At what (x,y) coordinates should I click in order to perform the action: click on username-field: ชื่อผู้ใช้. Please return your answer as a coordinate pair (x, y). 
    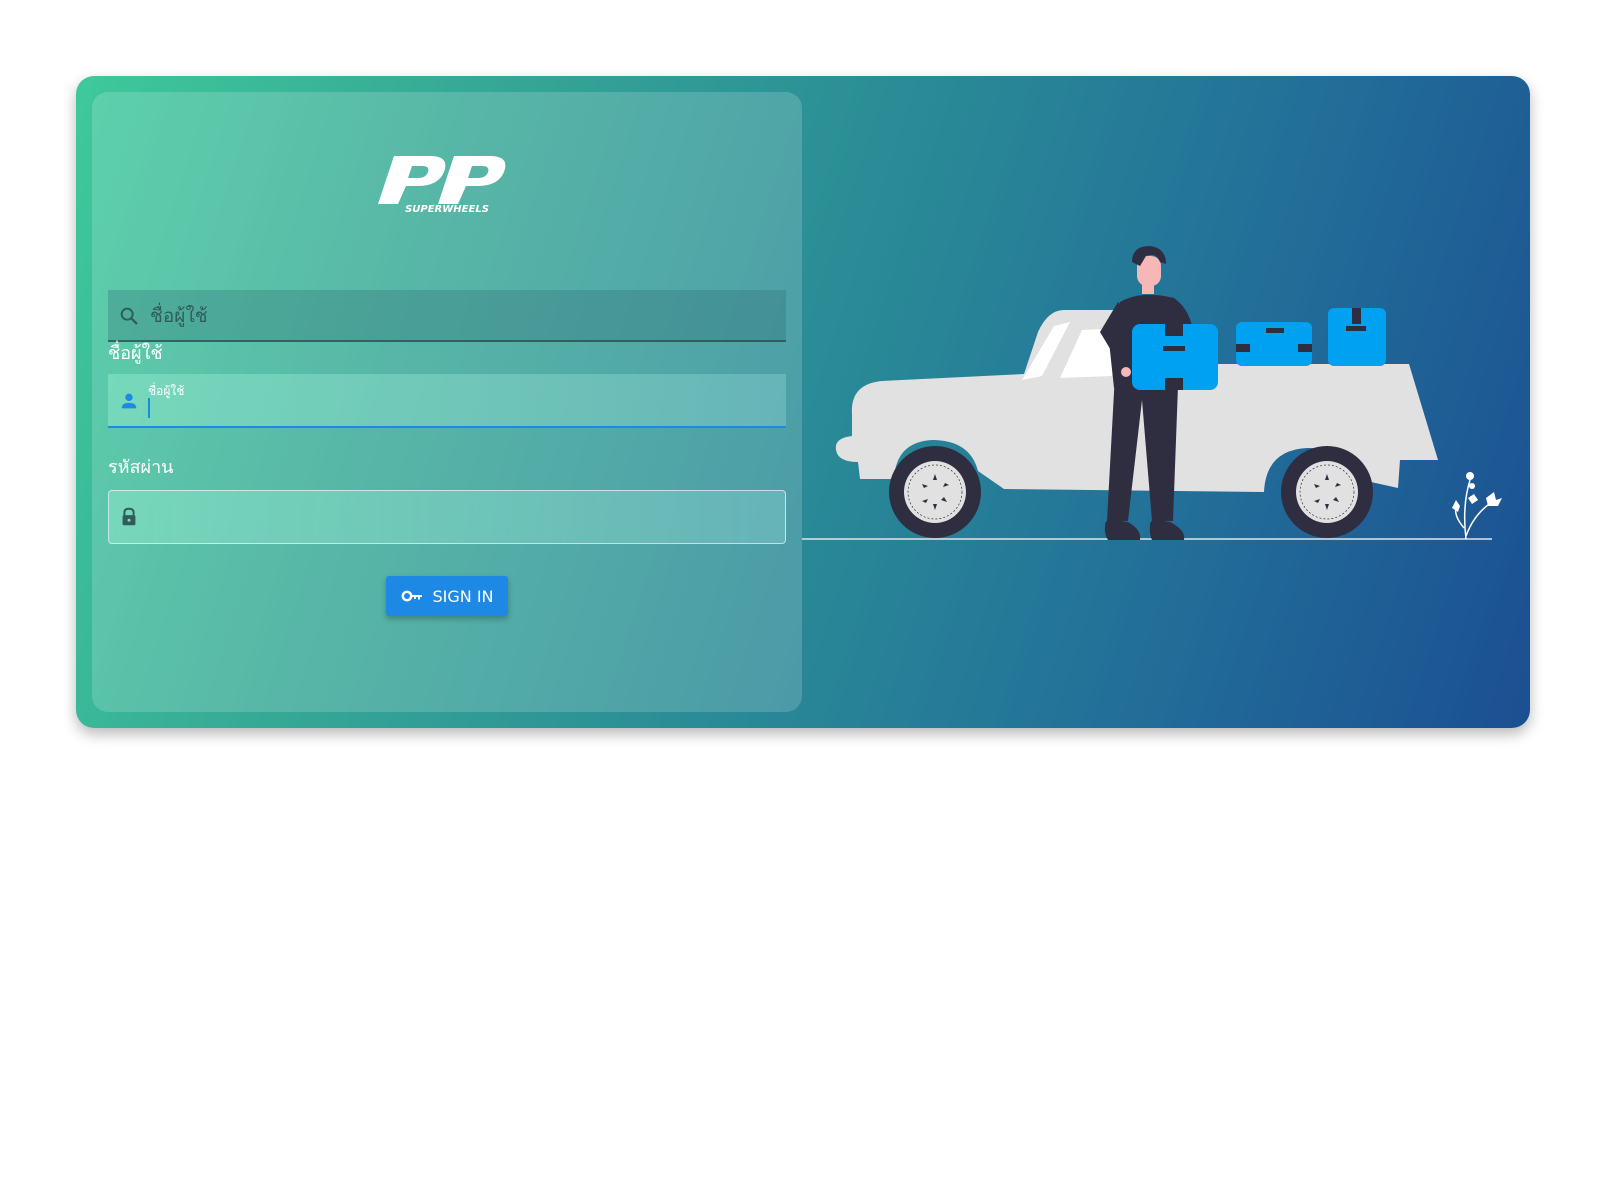
    Looking at the image, I should click on (447, 401).